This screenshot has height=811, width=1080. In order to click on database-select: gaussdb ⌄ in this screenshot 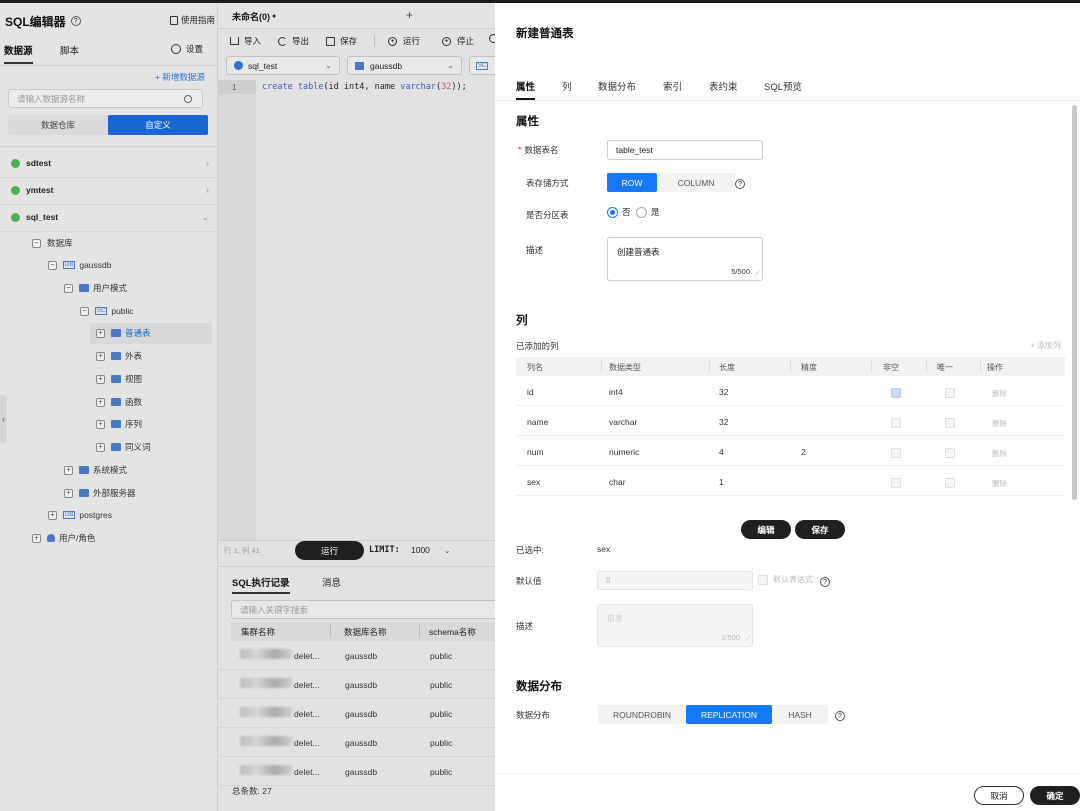, I will do `click(404, 65)`.